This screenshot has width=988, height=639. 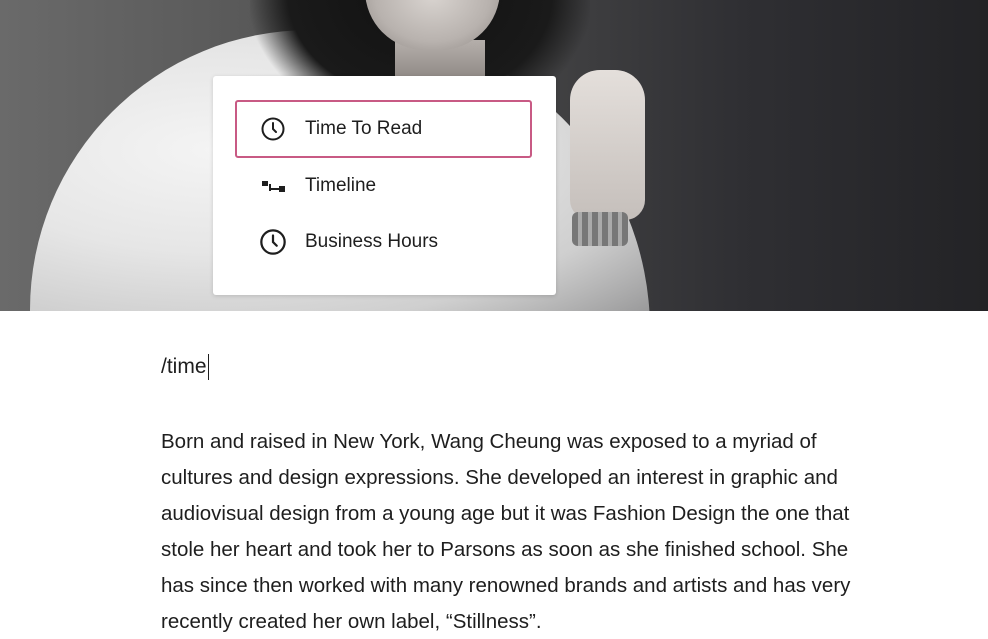 What do you see at coordinates (372, 241) in the screenshot?
I see `menu-item-label: Business Hours` at bounding box center [372, 241].